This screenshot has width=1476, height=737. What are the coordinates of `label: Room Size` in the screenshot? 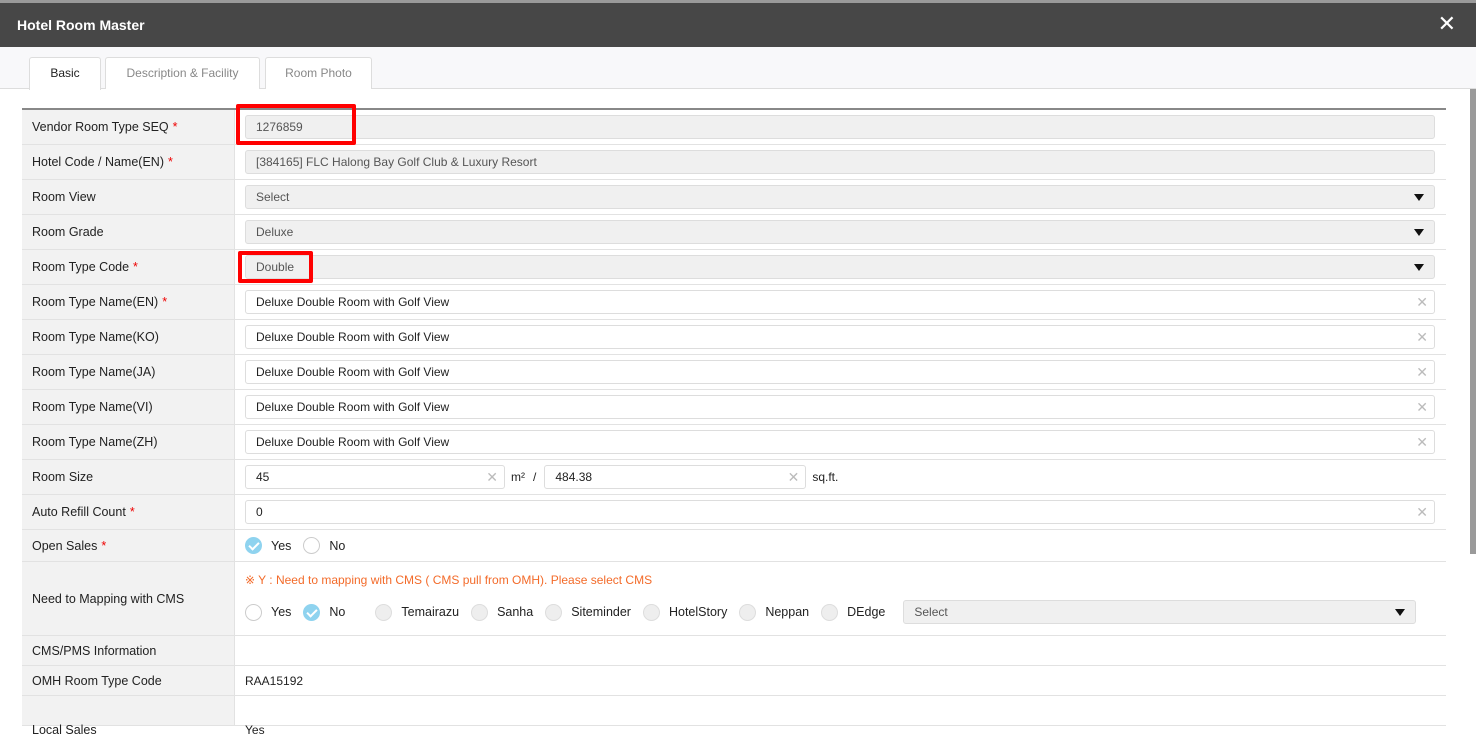 It's located at (63, 477).